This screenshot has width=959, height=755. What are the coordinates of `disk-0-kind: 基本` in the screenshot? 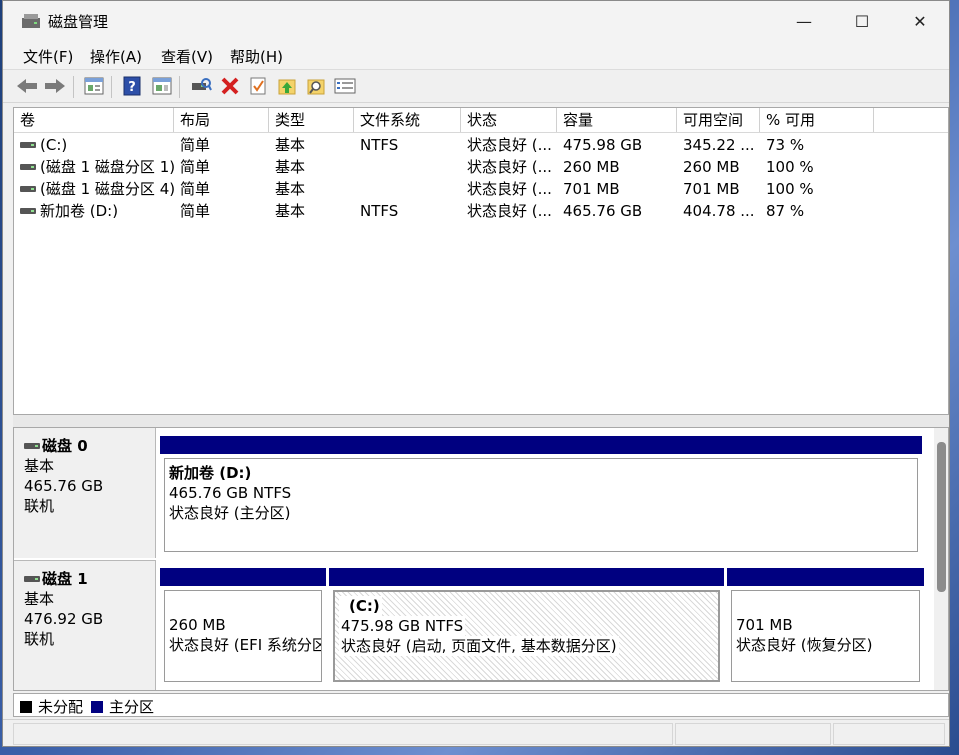 It's located at (39, 466).